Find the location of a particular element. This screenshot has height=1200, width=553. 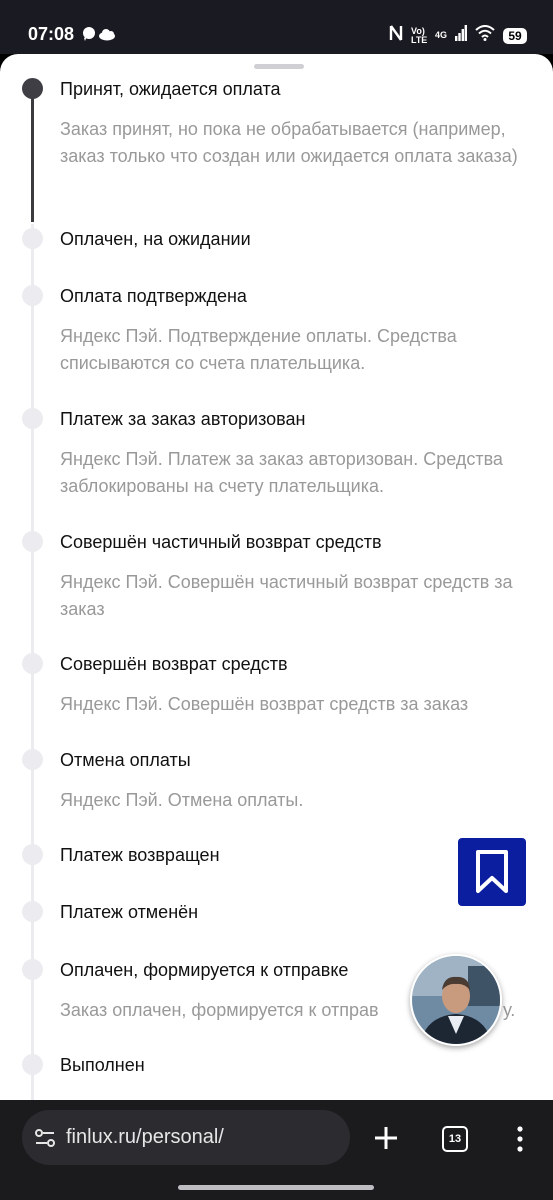

bookmark-button is located at coordinates (492, 872).